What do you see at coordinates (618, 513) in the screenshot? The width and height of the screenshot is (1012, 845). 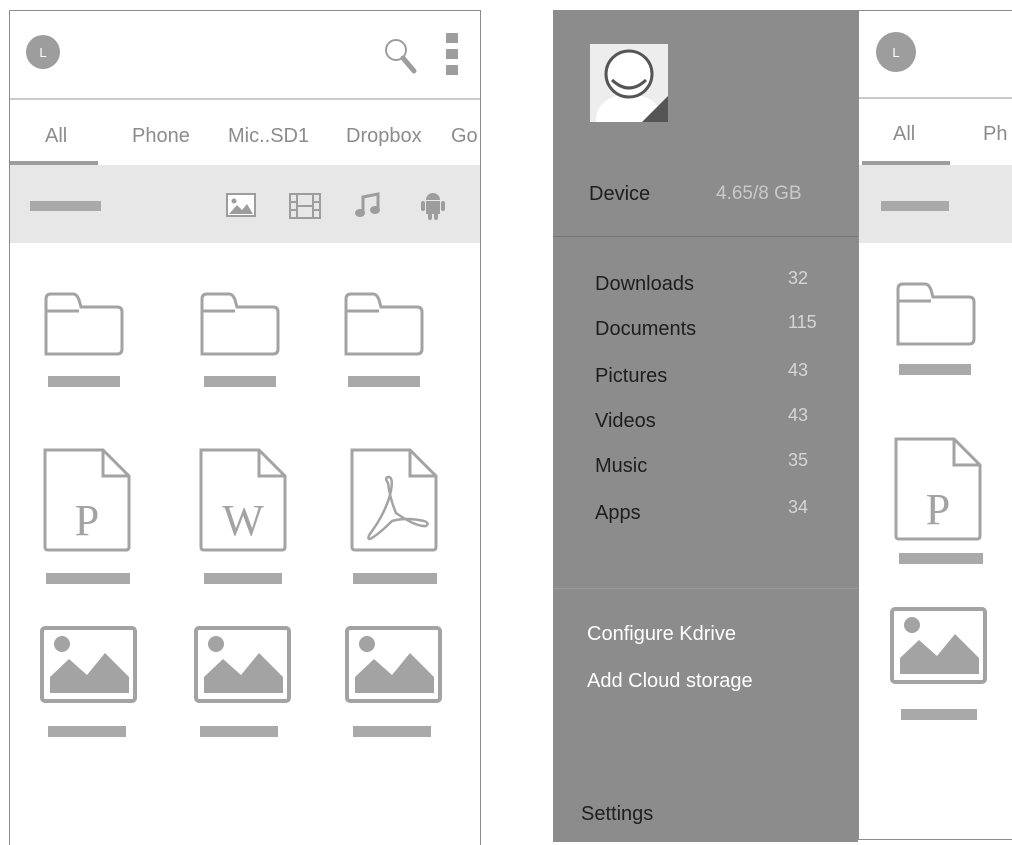 I see `folder-label: Apps` at bounding box center [618, 513].